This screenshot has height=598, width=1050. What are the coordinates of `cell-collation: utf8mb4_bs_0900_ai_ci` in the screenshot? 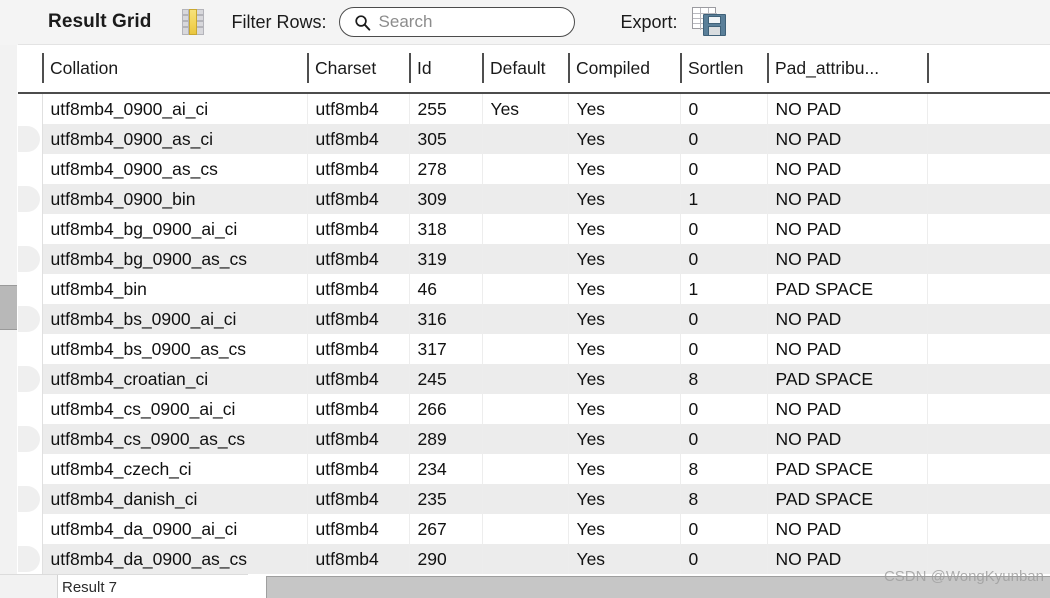 It's located at (175, 319).